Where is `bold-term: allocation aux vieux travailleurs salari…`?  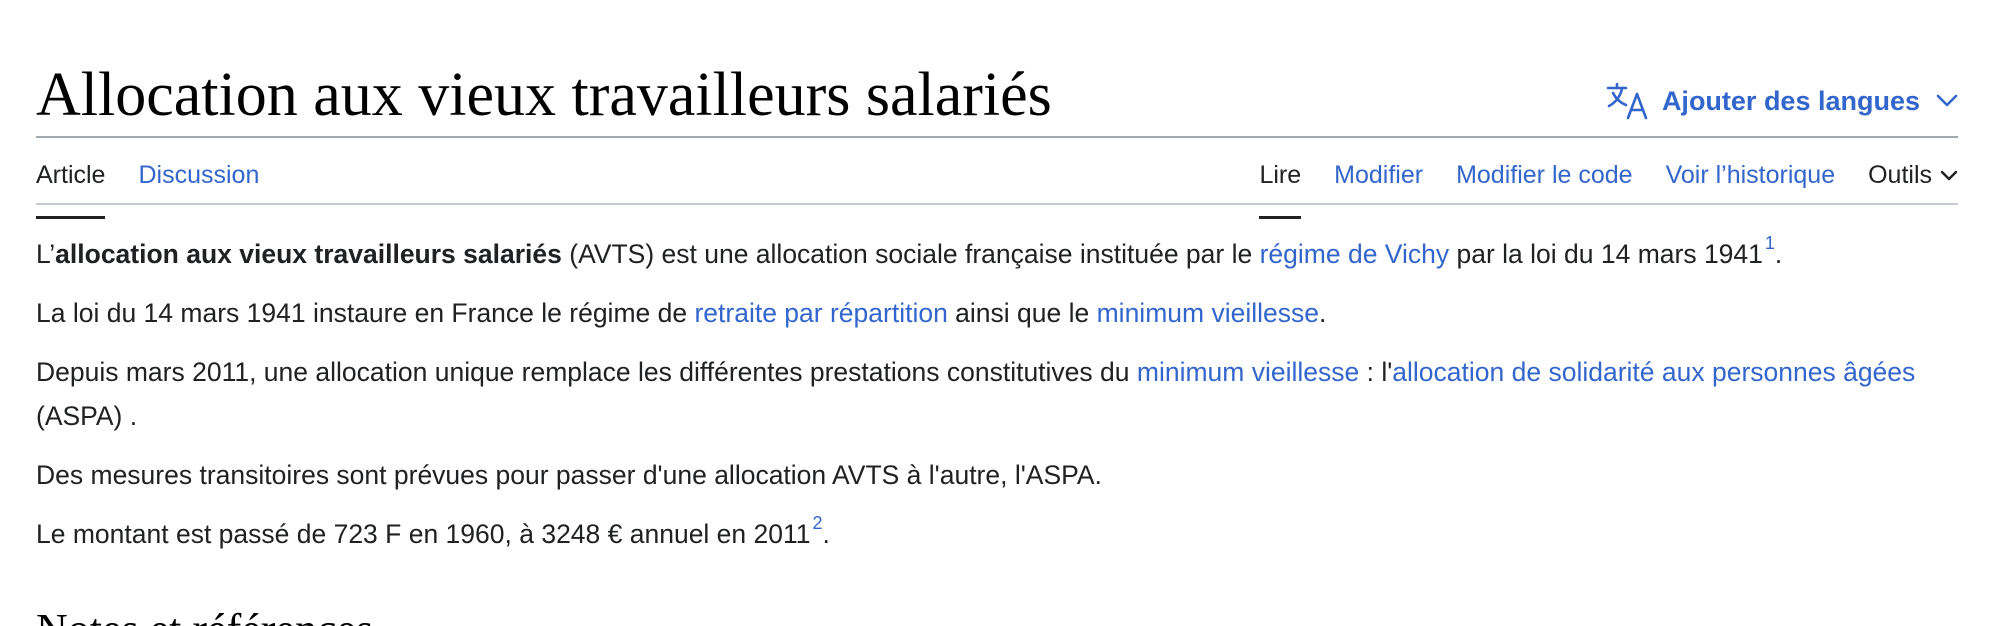 bold-term: allocation aux vieux travailleurs salari… is located at coordinates (308, 254).